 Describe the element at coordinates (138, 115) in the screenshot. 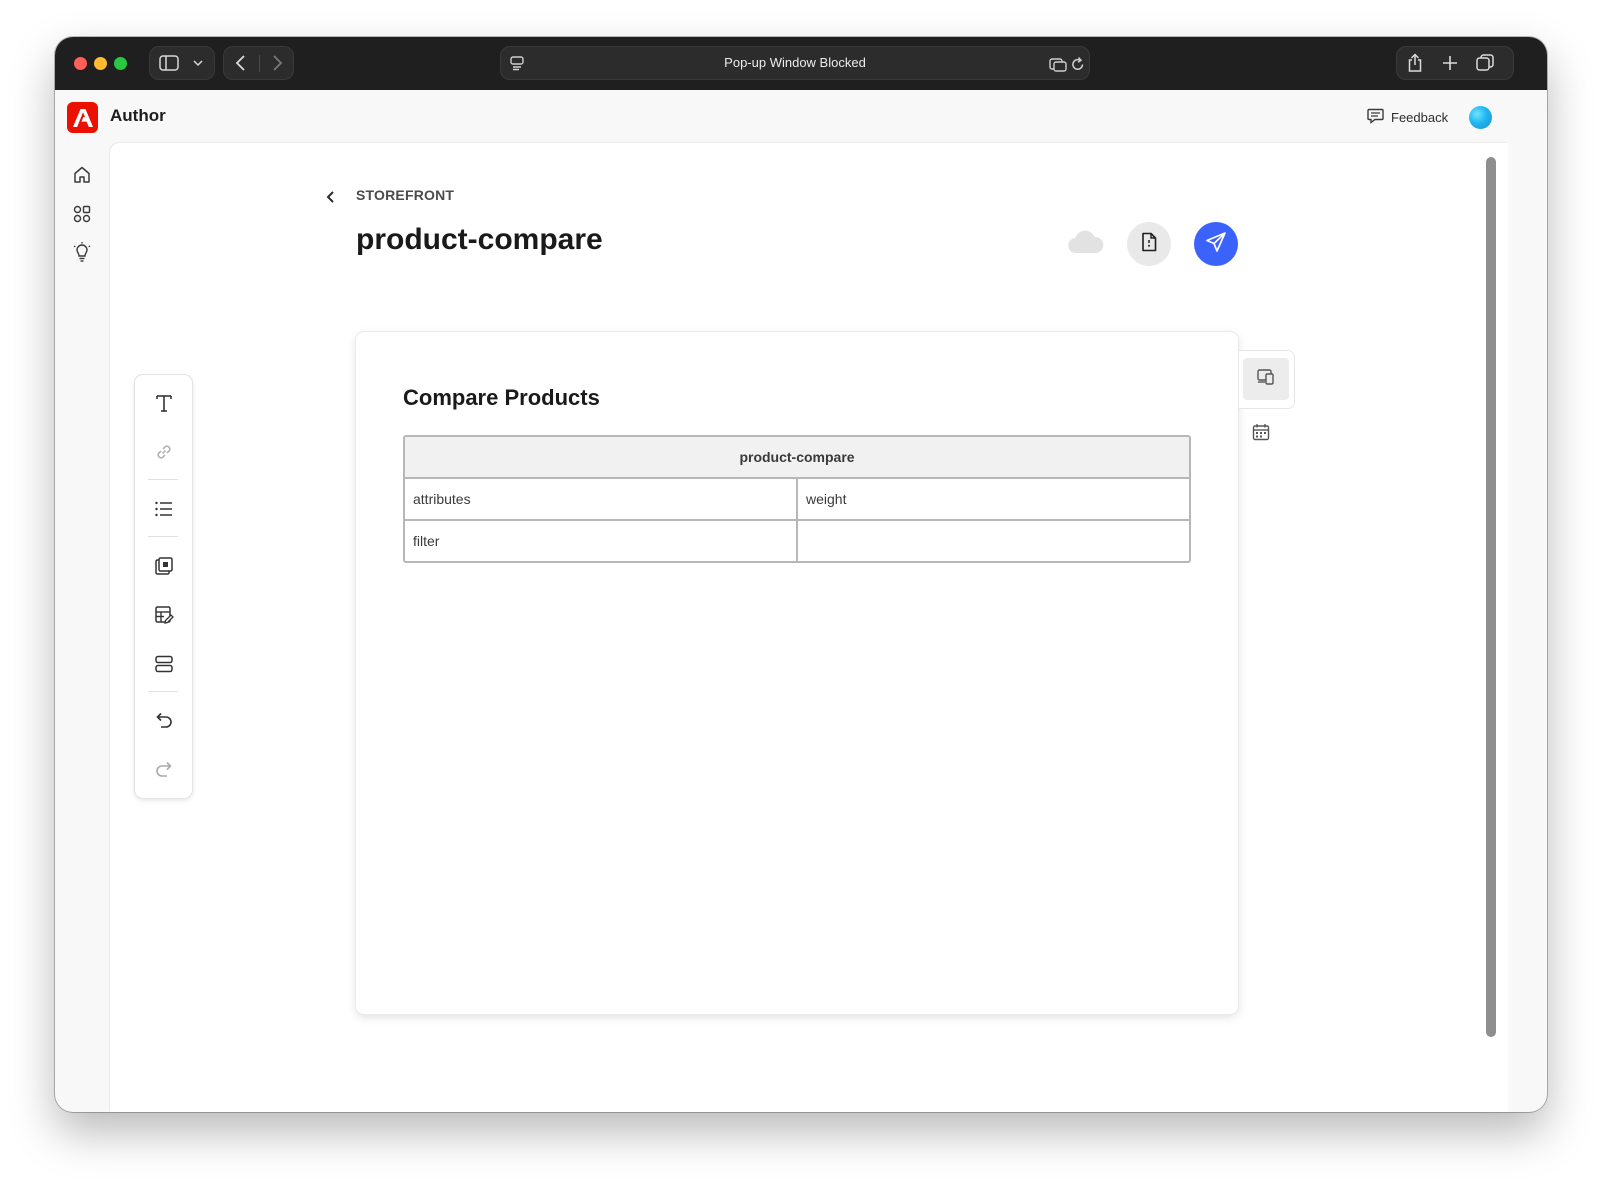

I see `app-name: Author` at that location.